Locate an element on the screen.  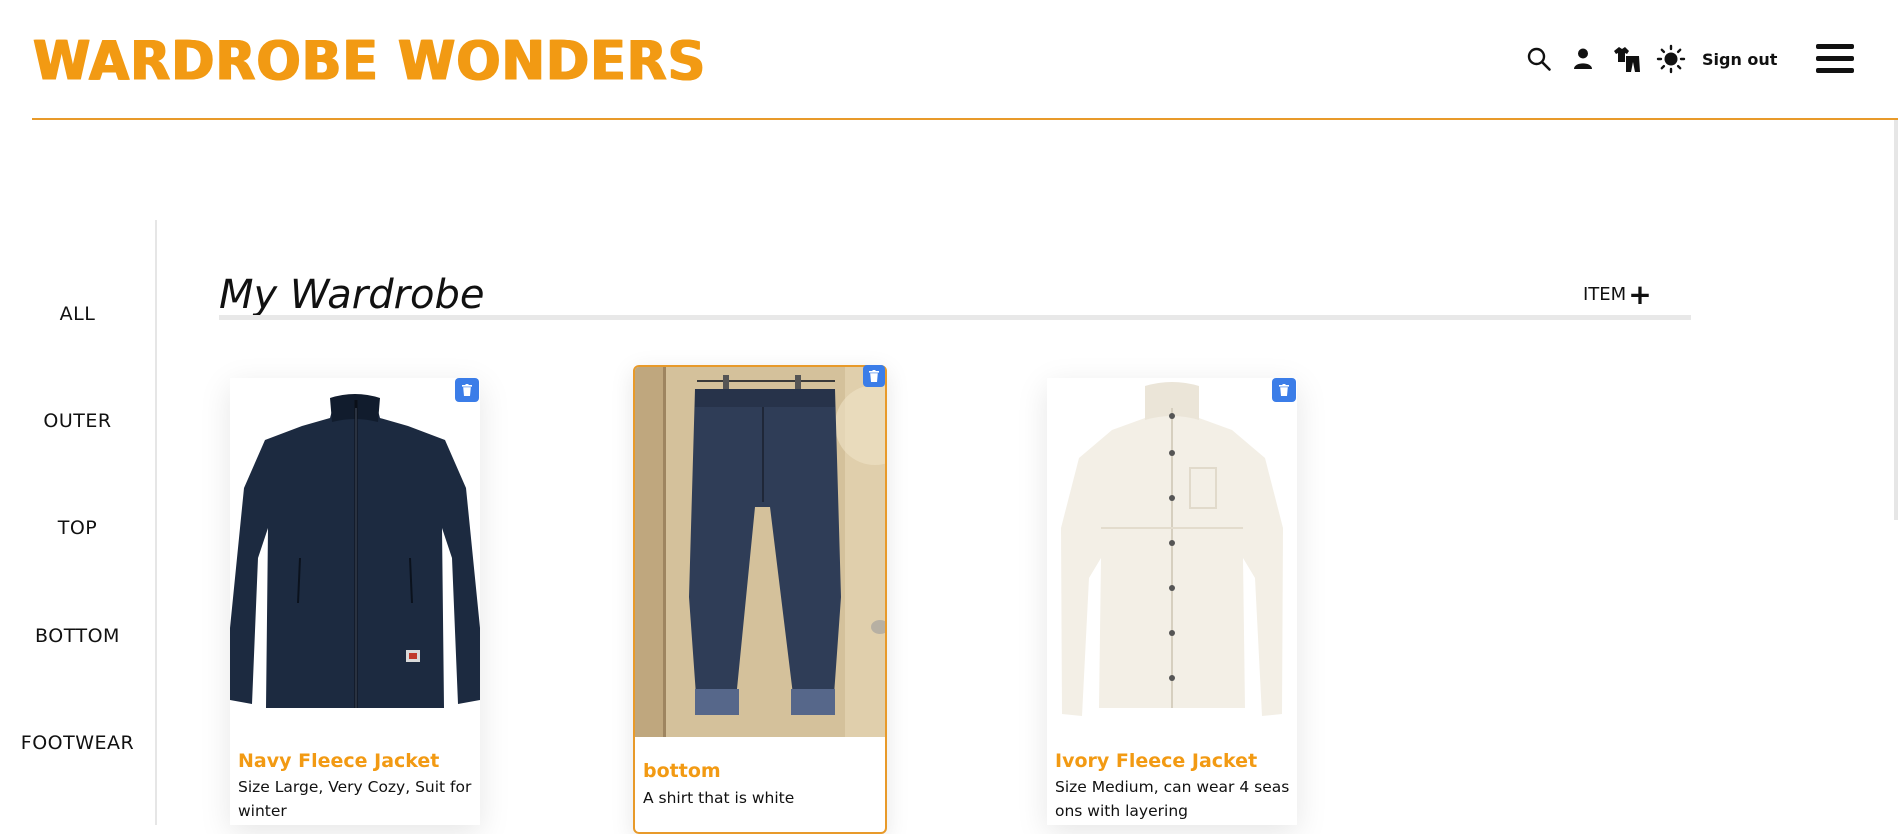
sidebar-item-all: ALL is located at coordinates (77, 314).